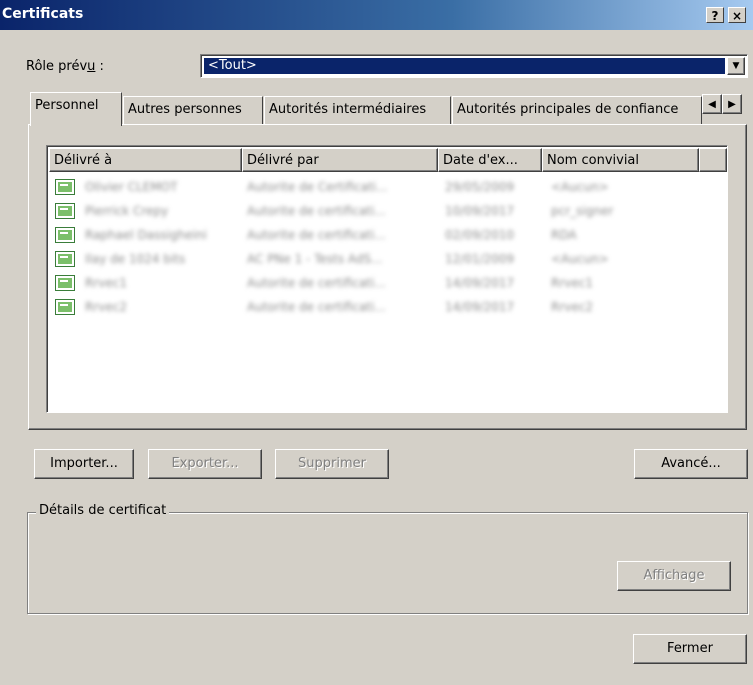 The width and height of the screenshot is (753, 685). What do you see at coordinates (620, 160) in the screenshot?
I see `column-header-nom-convivial: Nom convivial` at bounding box center [620, 160].